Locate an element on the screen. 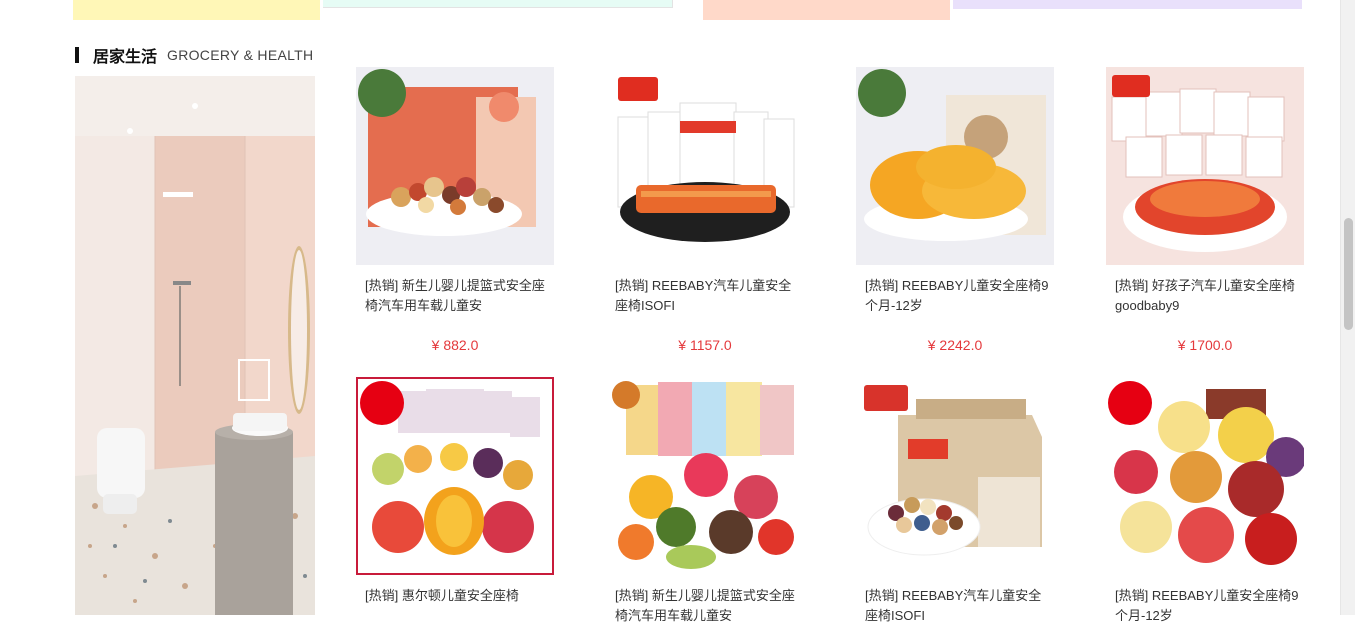  dried-fruit-assortment-image is located at coordinates (455, 476).